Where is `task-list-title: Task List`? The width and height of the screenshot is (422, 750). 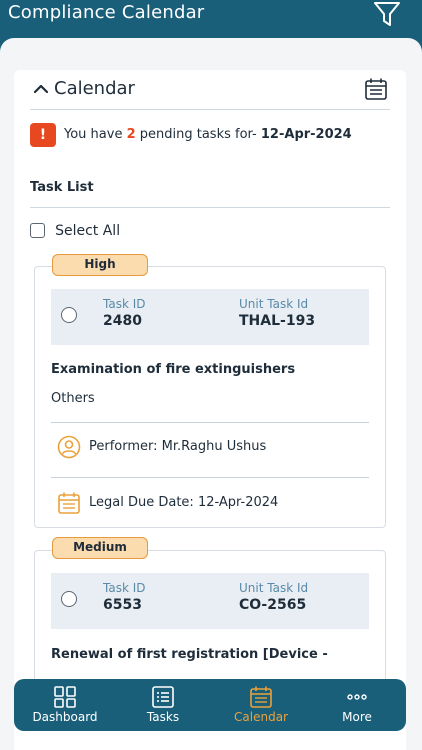
task-list-title: Task List is located at coordinates (62, 187).